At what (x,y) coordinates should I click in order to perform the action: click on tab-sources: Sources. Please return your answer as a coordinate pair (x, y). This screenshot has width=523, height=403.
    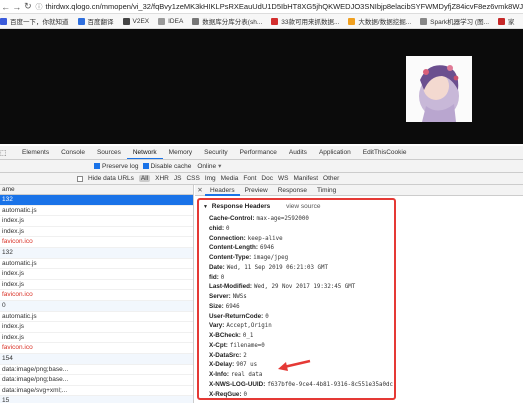
    Looking at the image, I should click on (109, 152).